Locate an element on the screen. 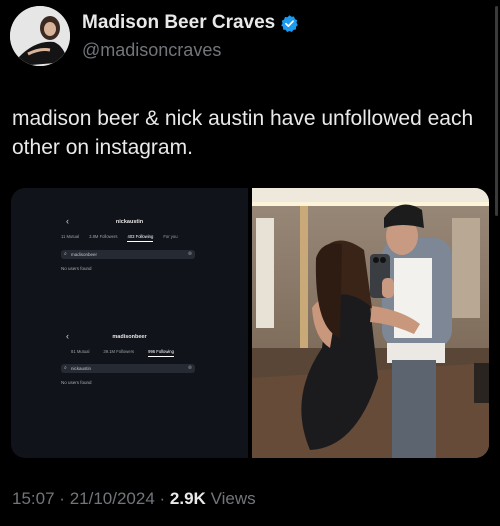 This screenshot has height=526, width=500. profile-username: madisonbeer is located at coordinates (129, 337).